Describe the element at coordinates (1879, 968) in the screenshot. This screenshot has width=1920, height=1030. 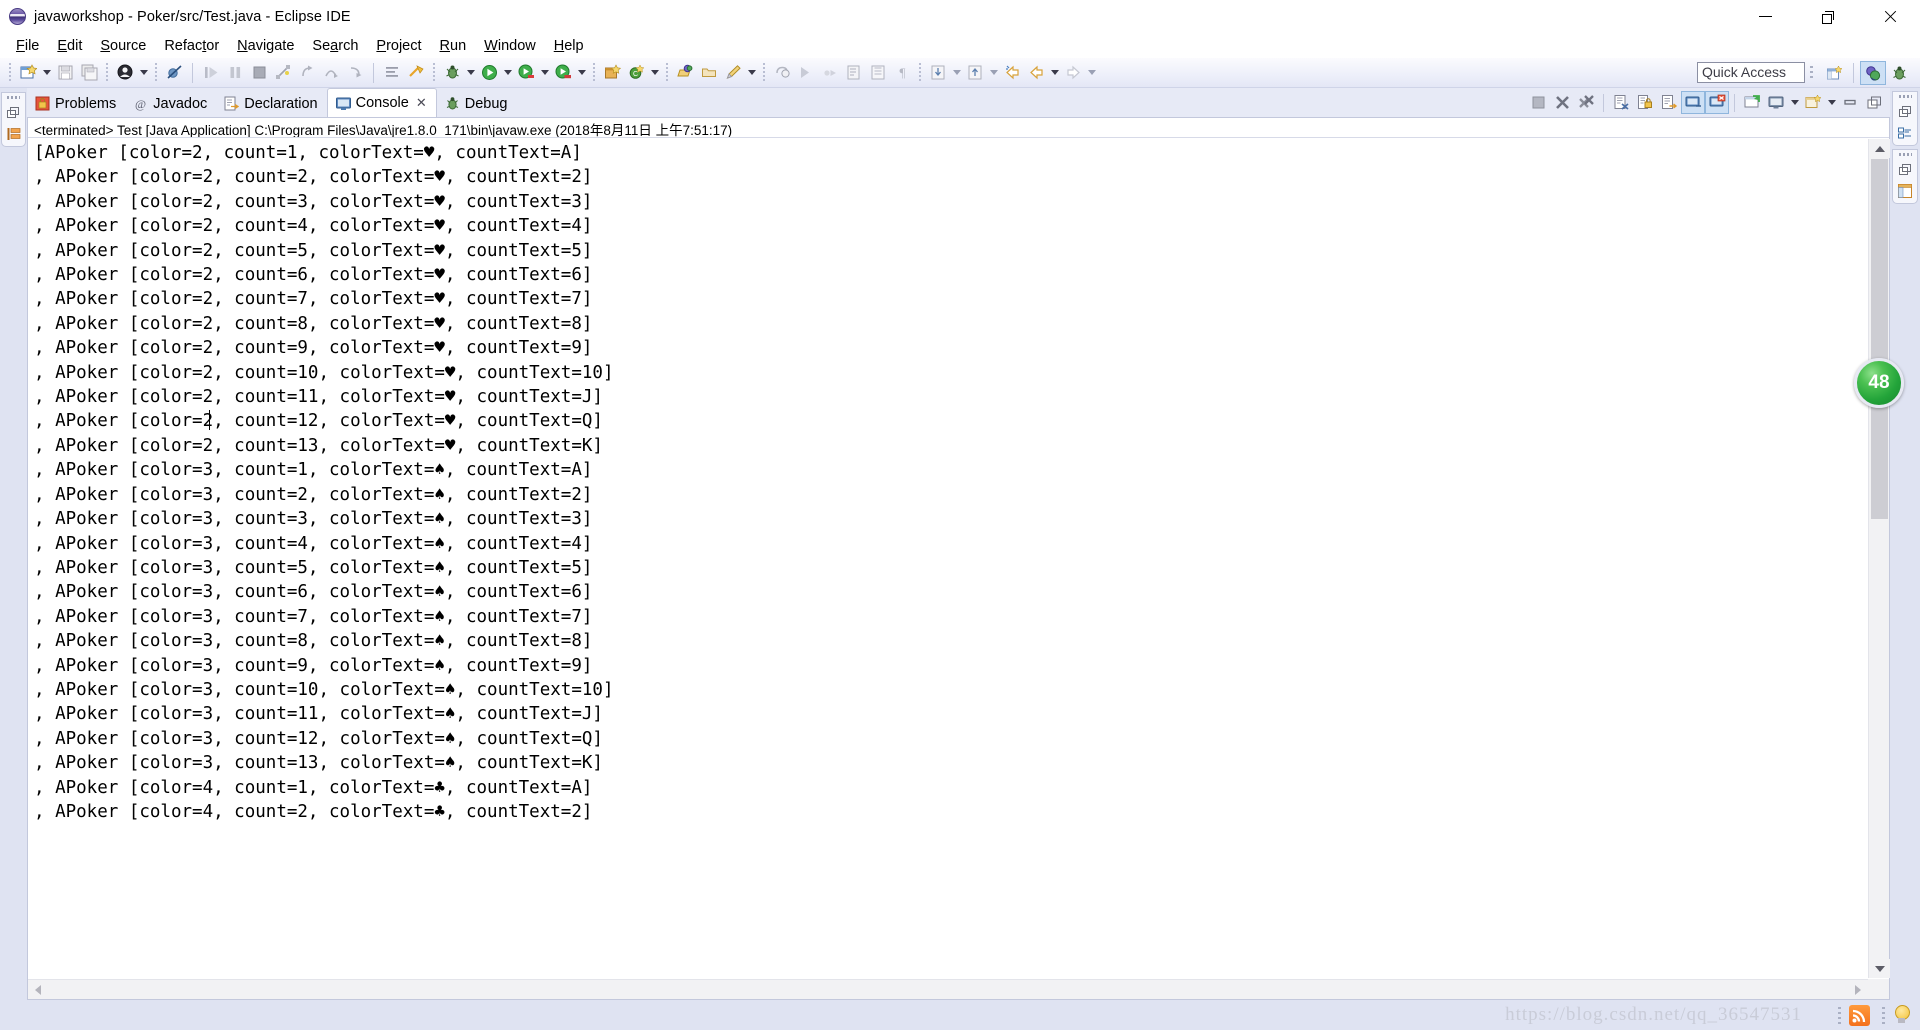
I see `scroll-down-button` at that location.